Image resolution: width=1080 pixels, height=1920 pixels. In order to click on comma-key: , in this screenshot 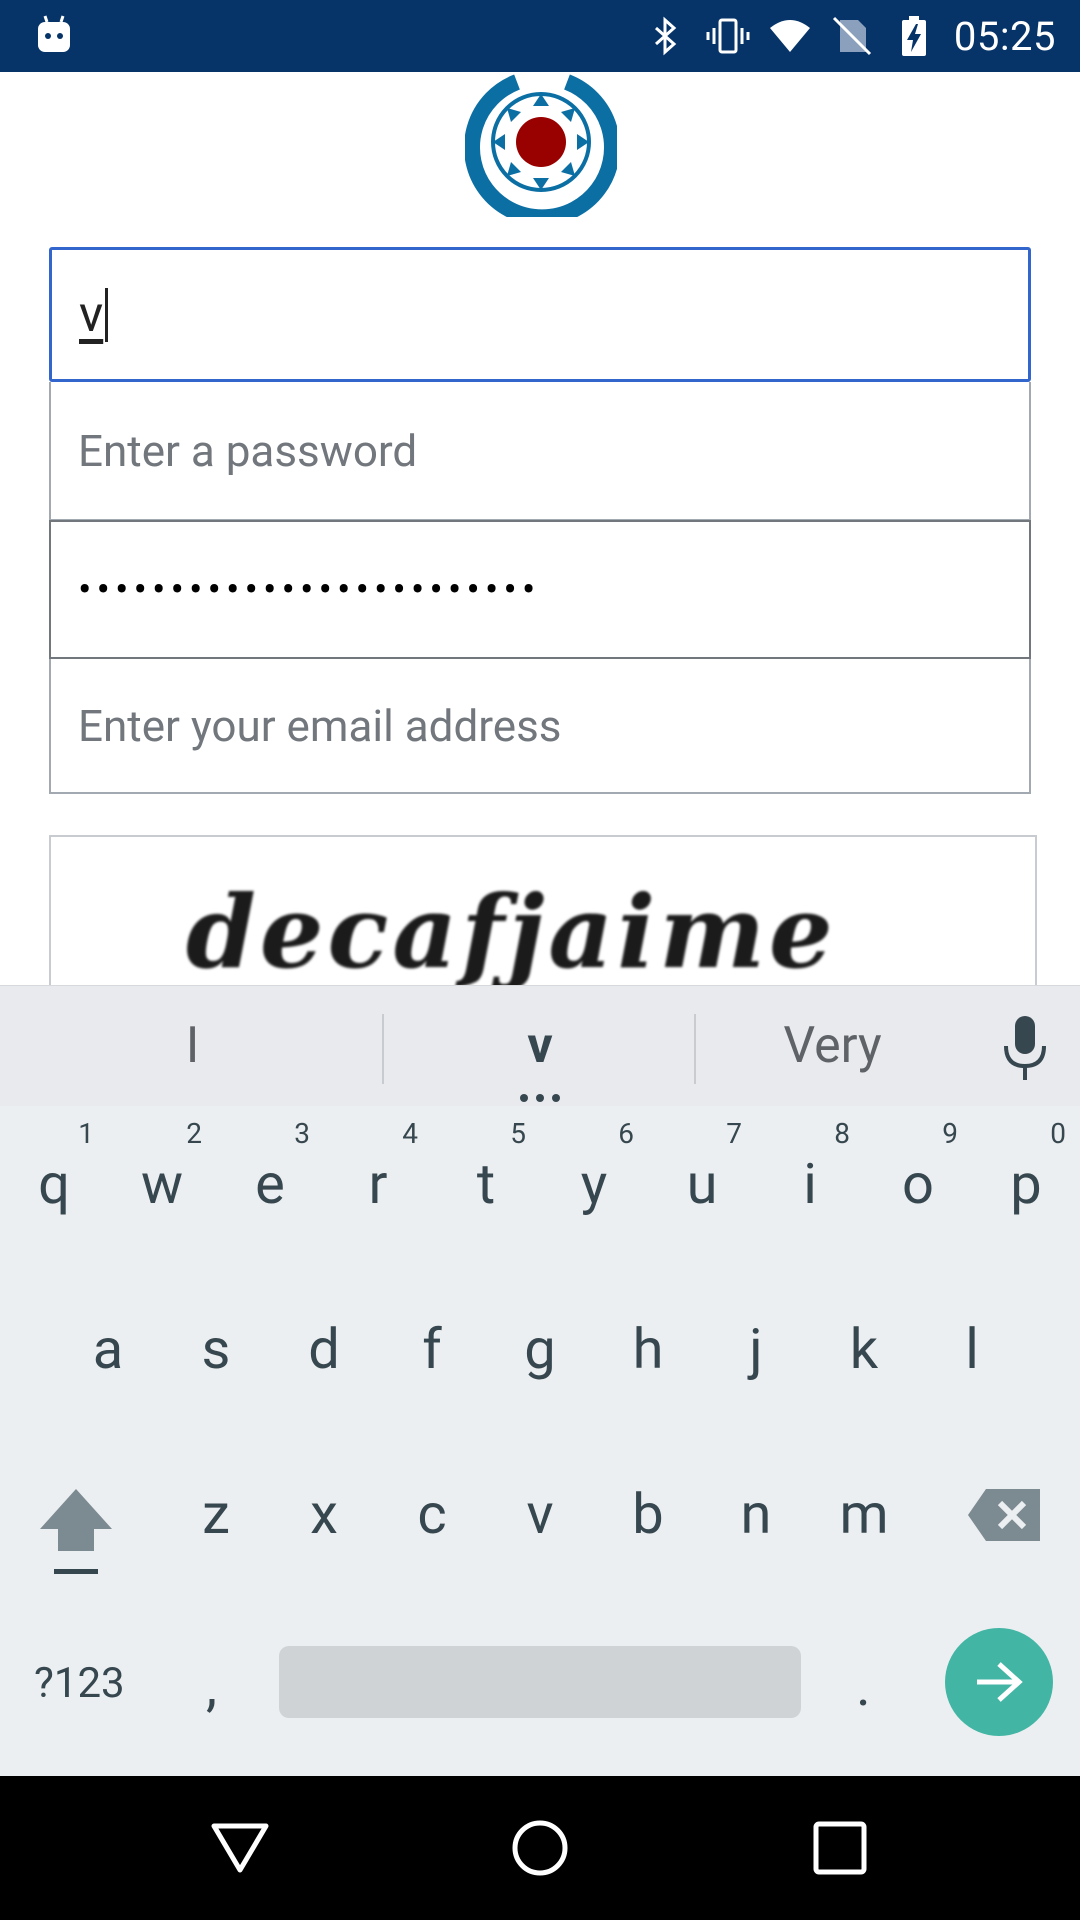, I will do `click(211, 1686)`.